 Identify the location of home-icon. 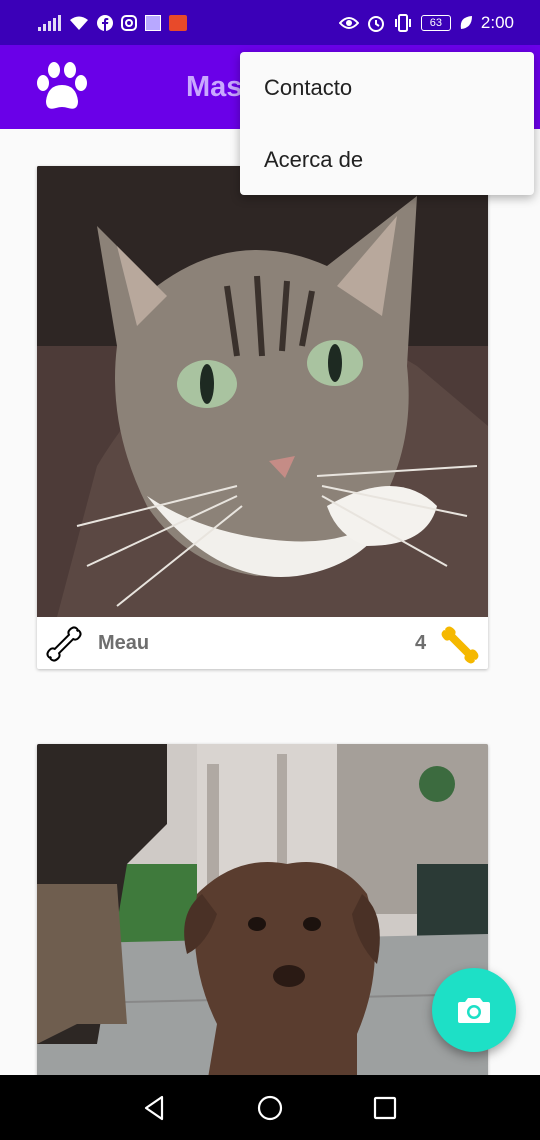
(270, 1108).